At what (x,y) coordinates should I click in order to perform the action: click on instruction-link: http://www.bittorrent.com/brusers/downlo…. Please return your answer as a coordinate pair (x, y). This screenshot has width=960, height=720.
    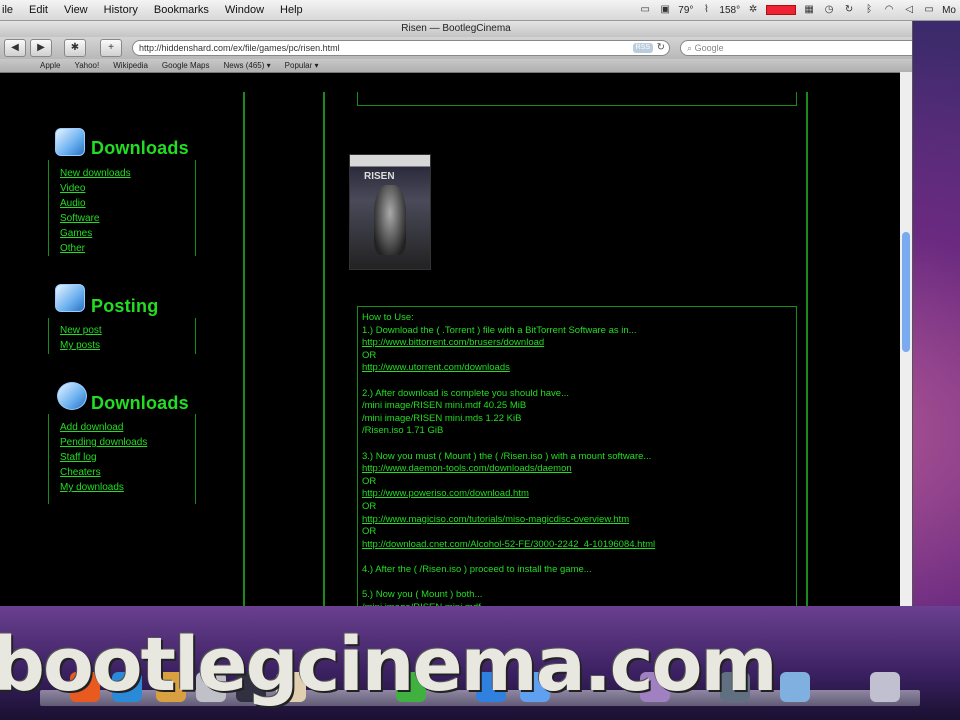
    Looking at the image, I should click on (577, 343).